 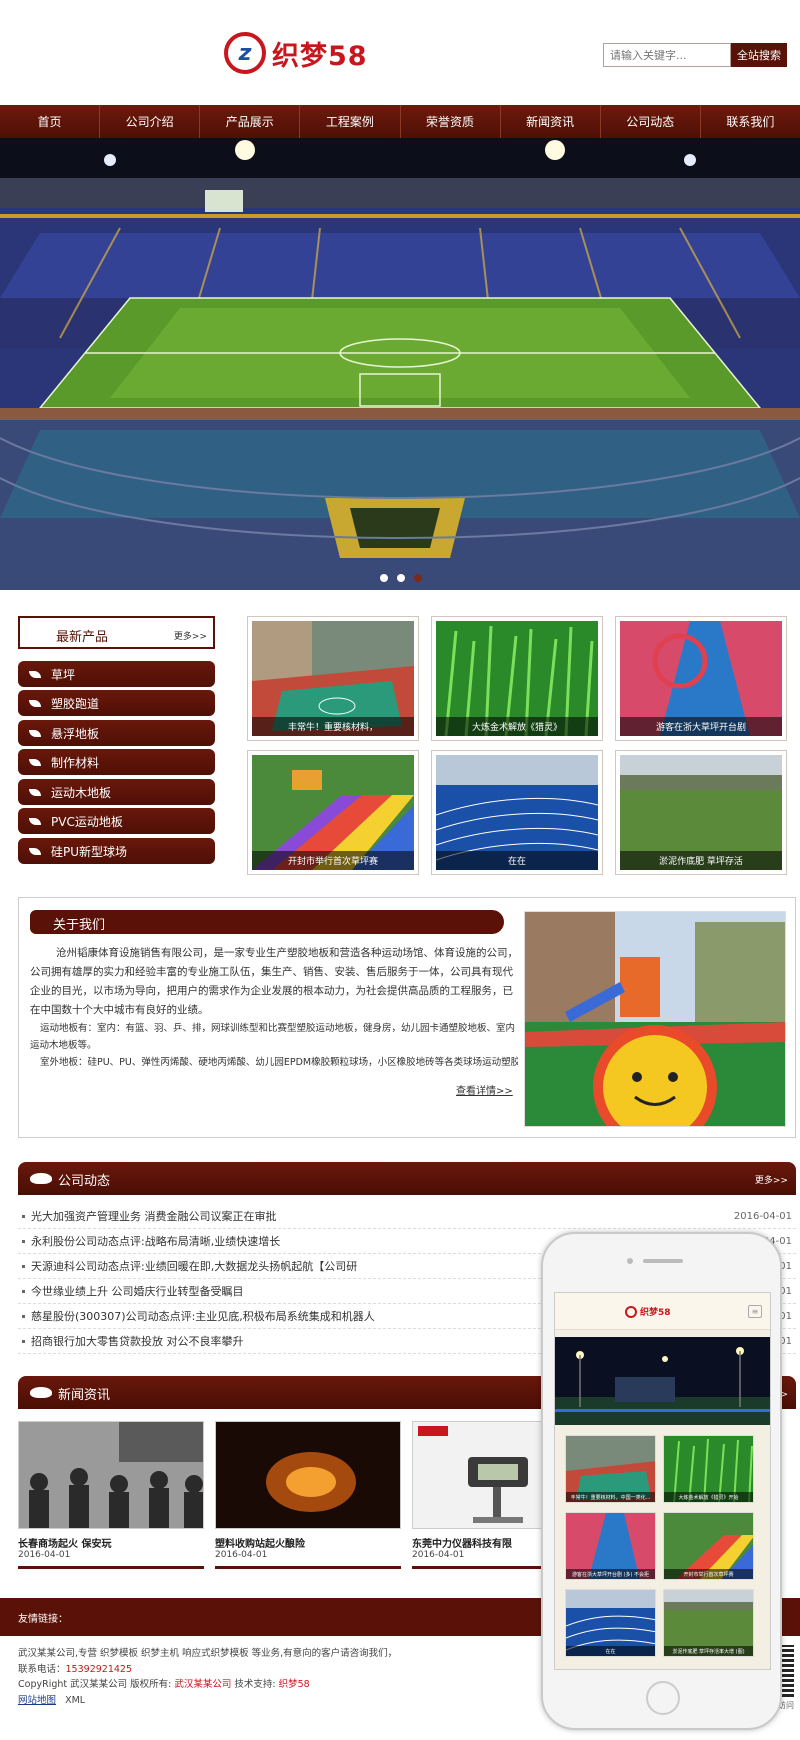 What do you see at coordinates (651, 121) in the screenshot?
I see `nav-item-company-news: 公司动态` at bounding box center [651, 121].